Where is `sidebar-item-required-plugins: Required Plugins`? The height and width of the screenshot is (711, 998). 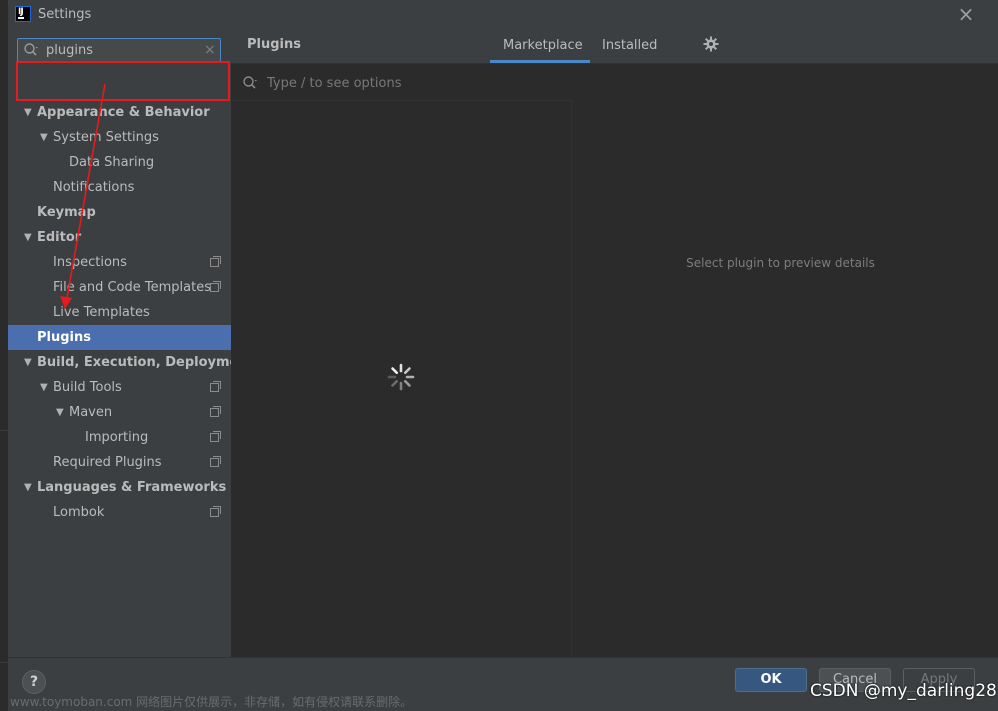 sidebar-item-required-plugins: Required Plugins is located at coordinates (119, 462).